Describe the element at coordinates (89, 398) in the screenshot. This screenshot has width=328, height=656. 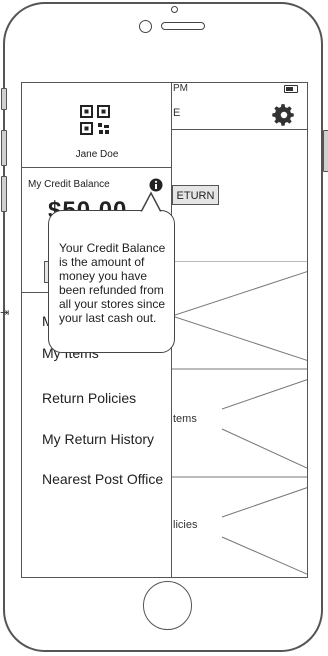
I see `menu-item-return-policies: Return Policies` at that location.